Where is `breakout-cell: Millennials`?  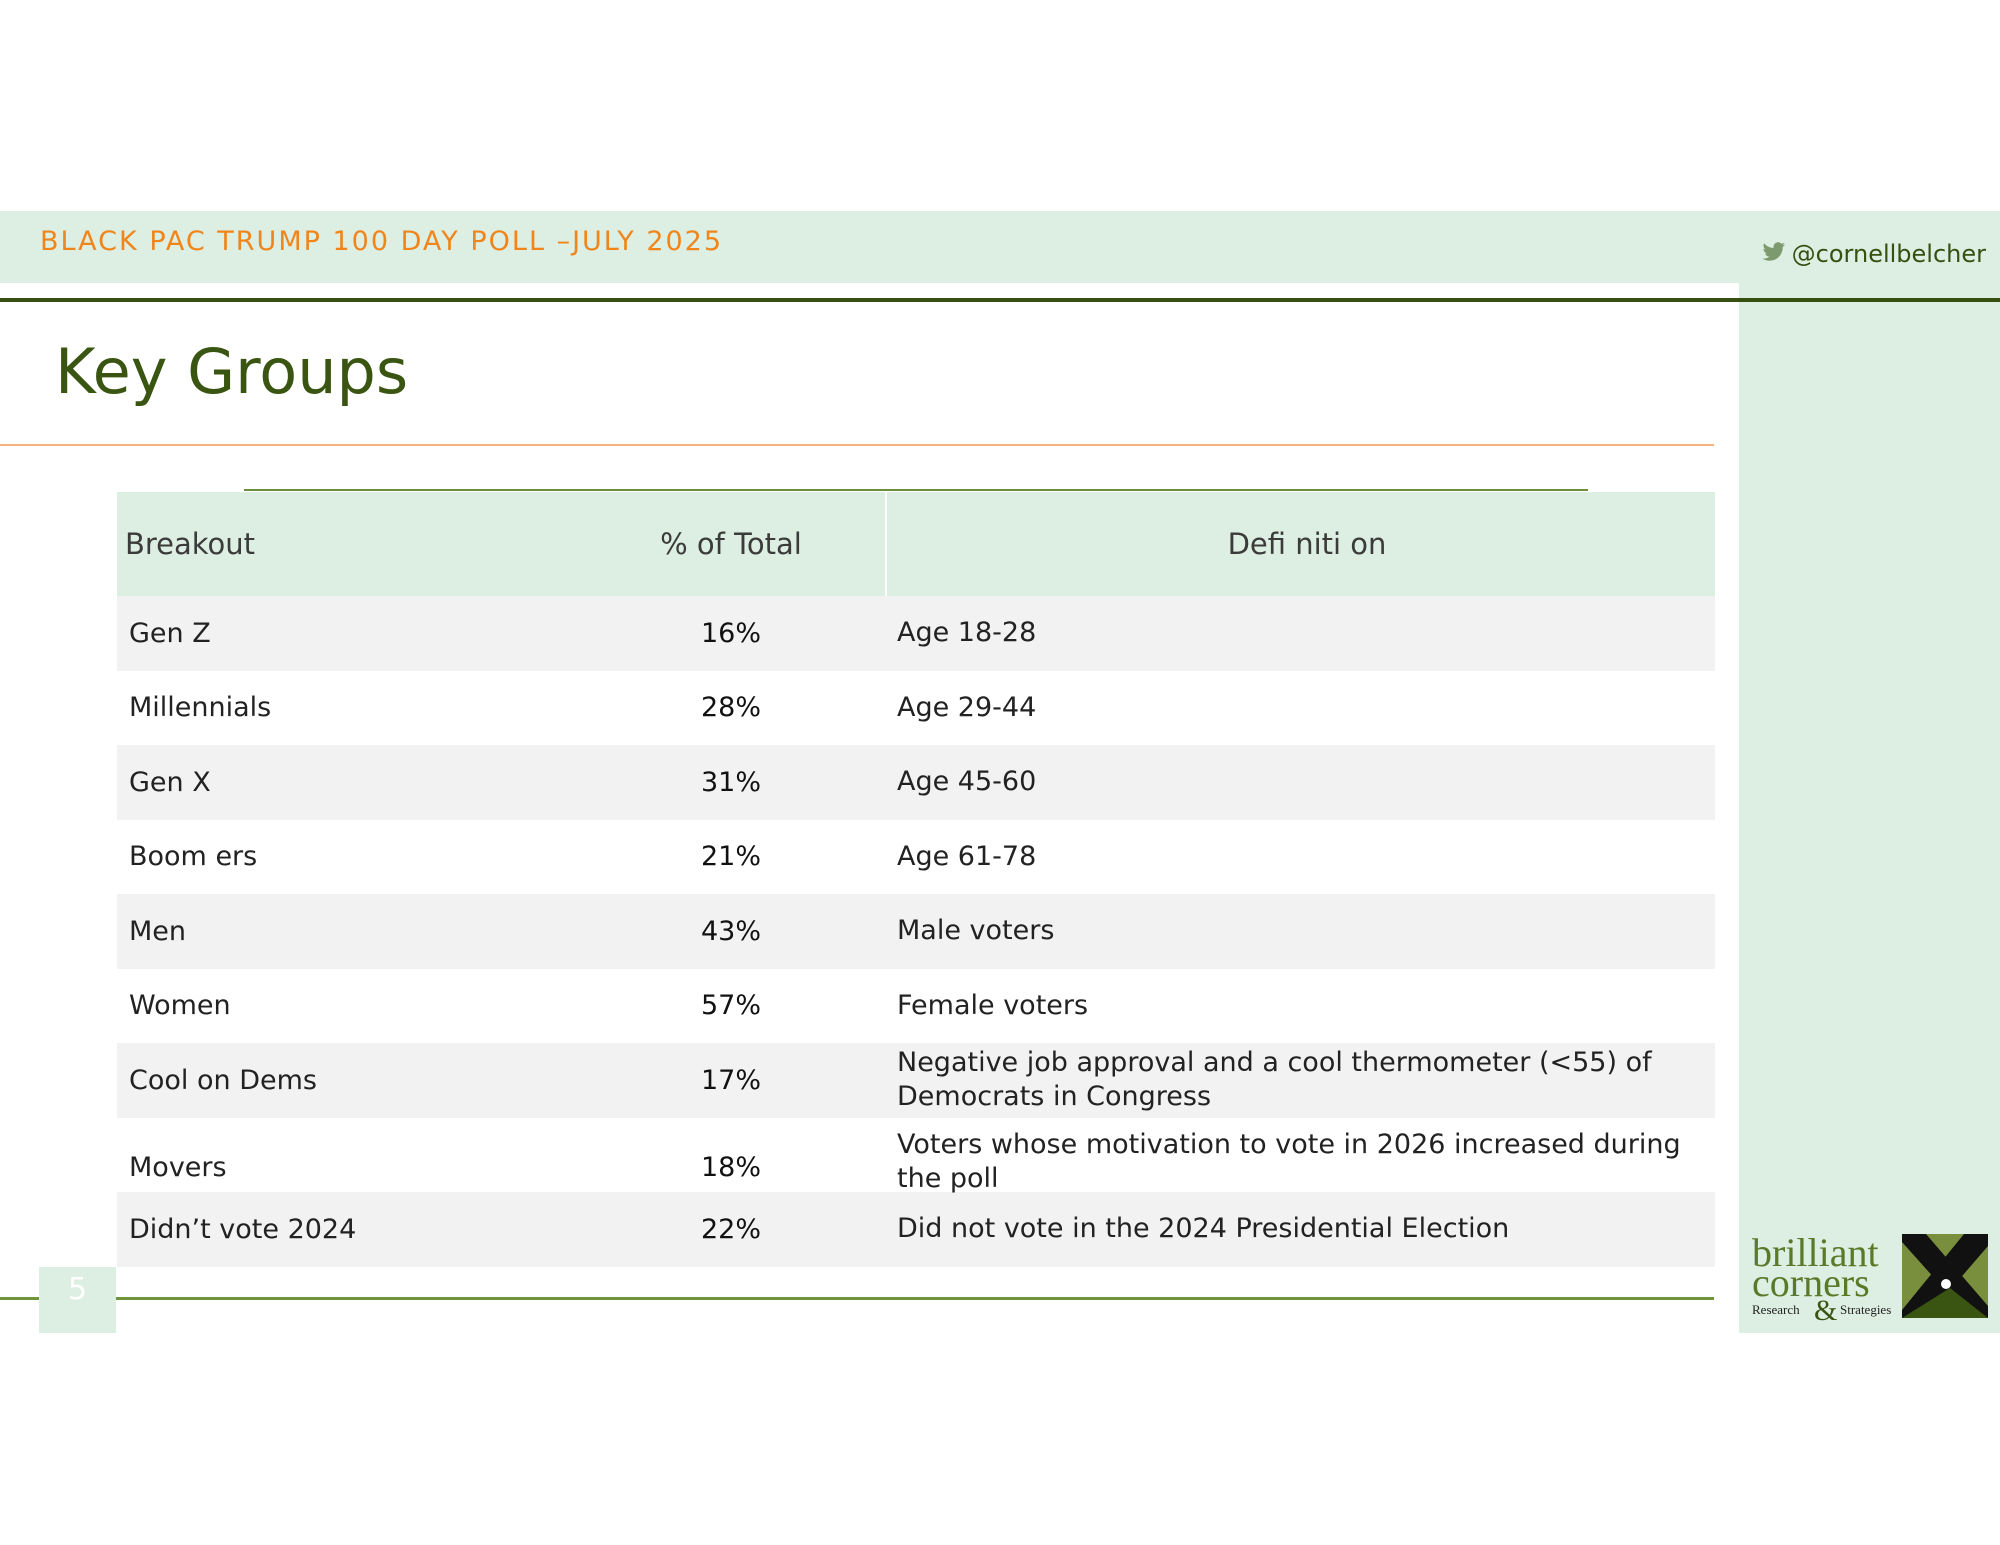 breakout-cell: Millennials is located at coordinates (200, 708).